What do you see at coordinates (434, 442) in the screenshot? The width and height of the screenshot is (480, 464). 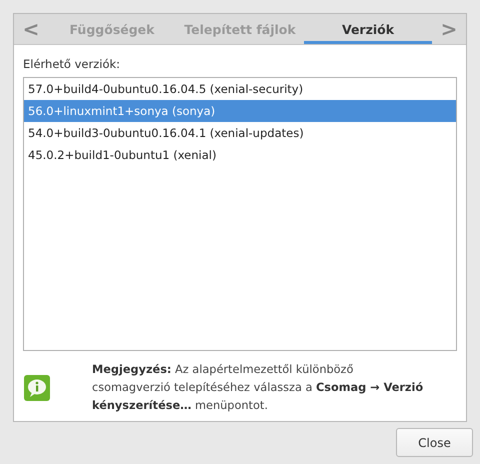 I see `close-button: Close` at bounding box center [434, 442].